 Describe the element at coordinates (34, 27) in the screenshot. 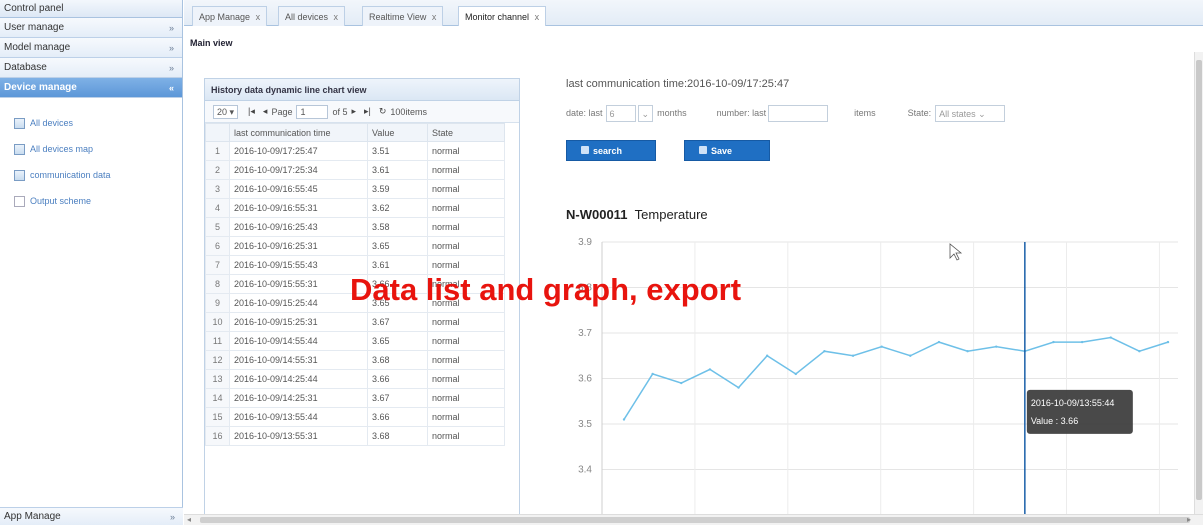

I see `section-label: User manage` at that location.